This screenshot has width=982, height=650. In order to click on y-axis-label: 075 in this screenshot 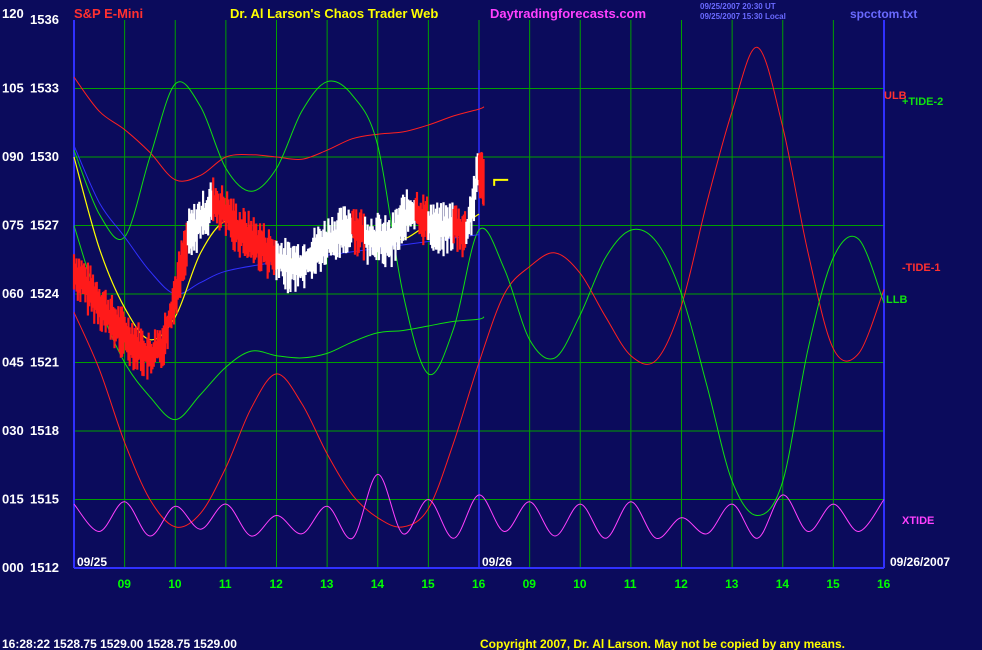, I will do `click(13, 225)`.